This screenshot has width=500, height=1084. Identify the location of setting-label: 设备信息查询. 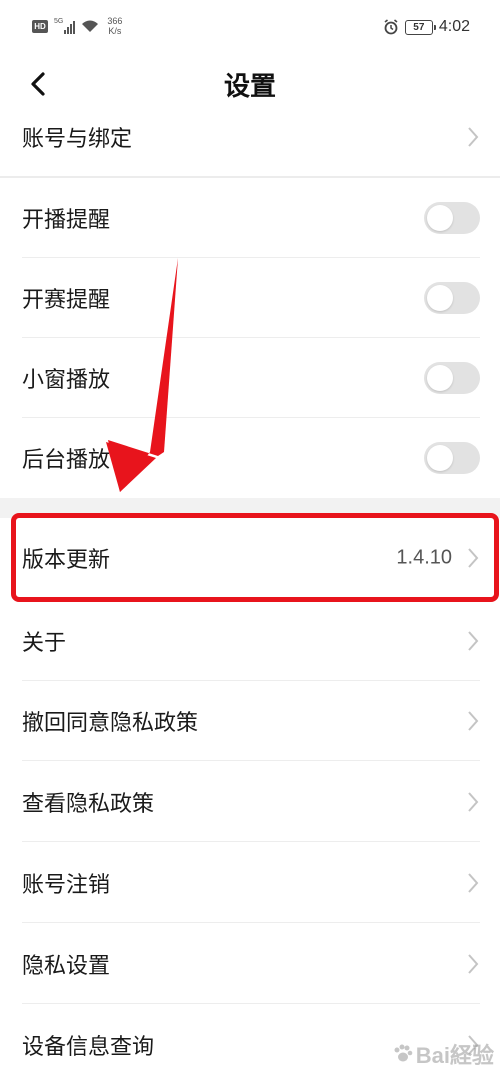
(88, 1047).